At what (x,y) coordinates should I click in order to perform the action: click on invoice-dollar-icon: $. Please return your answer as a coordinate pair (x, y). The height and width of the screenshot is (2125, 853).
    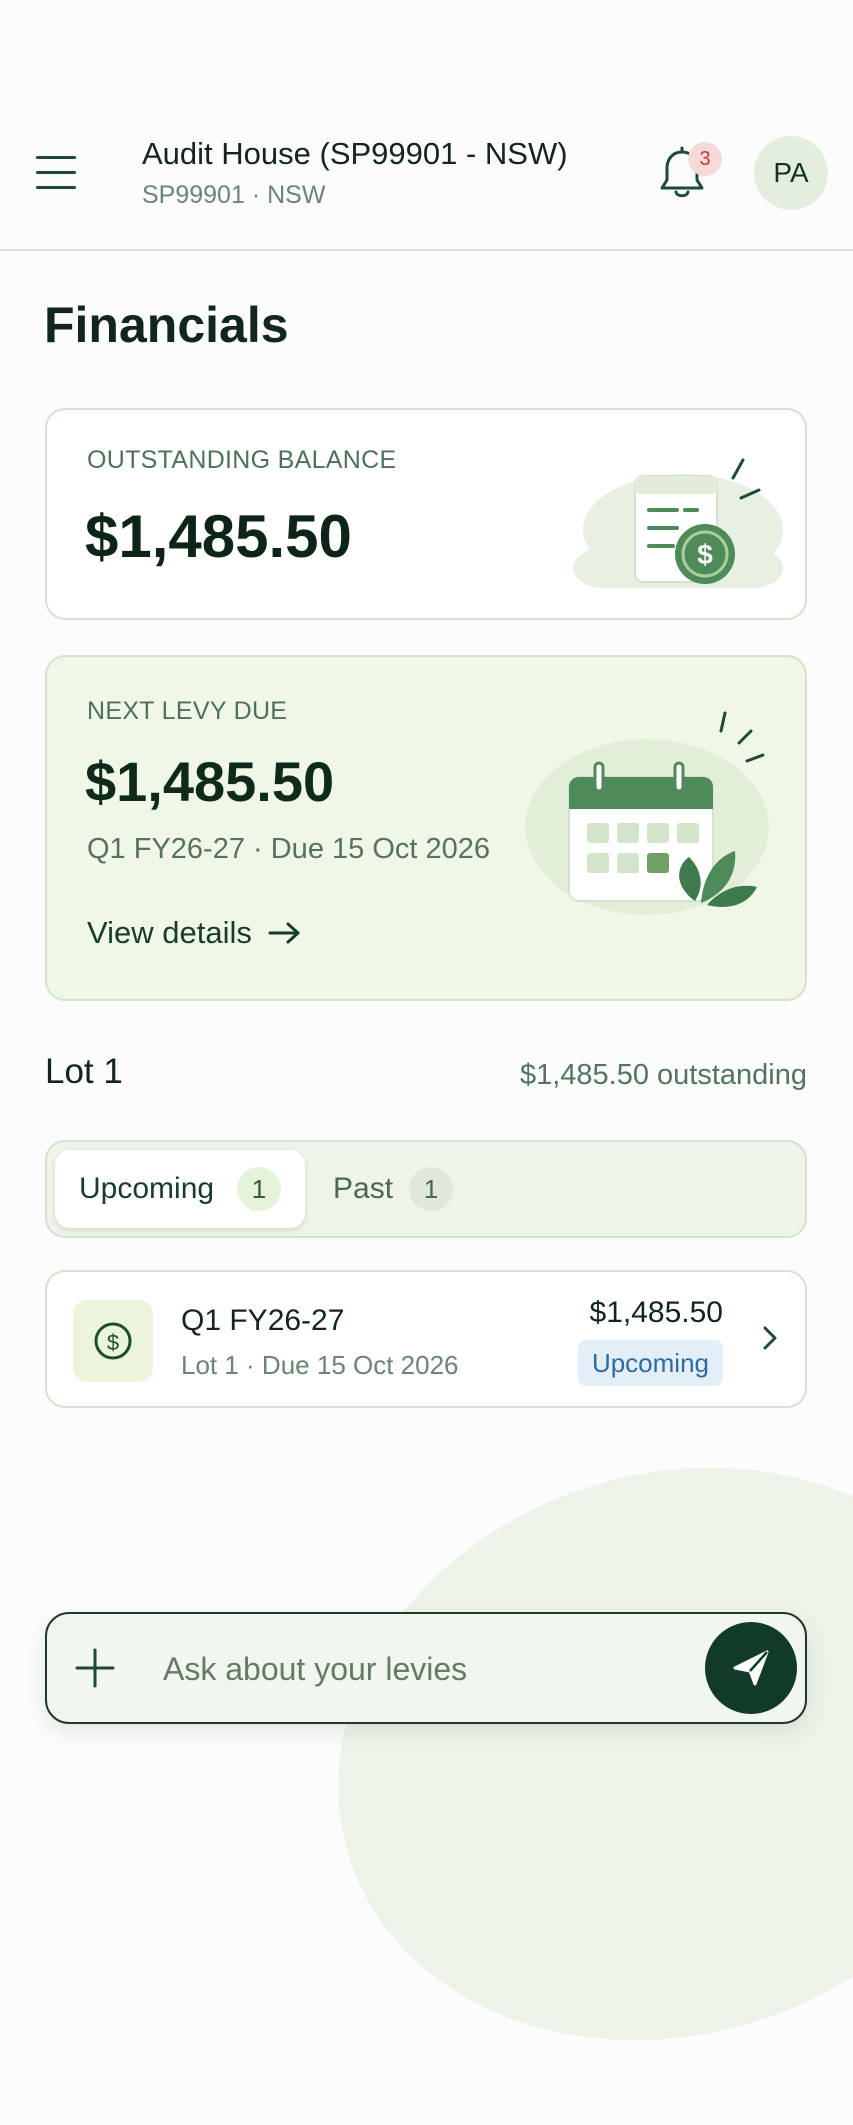
    Looking at the image, I should click on (678, 515).